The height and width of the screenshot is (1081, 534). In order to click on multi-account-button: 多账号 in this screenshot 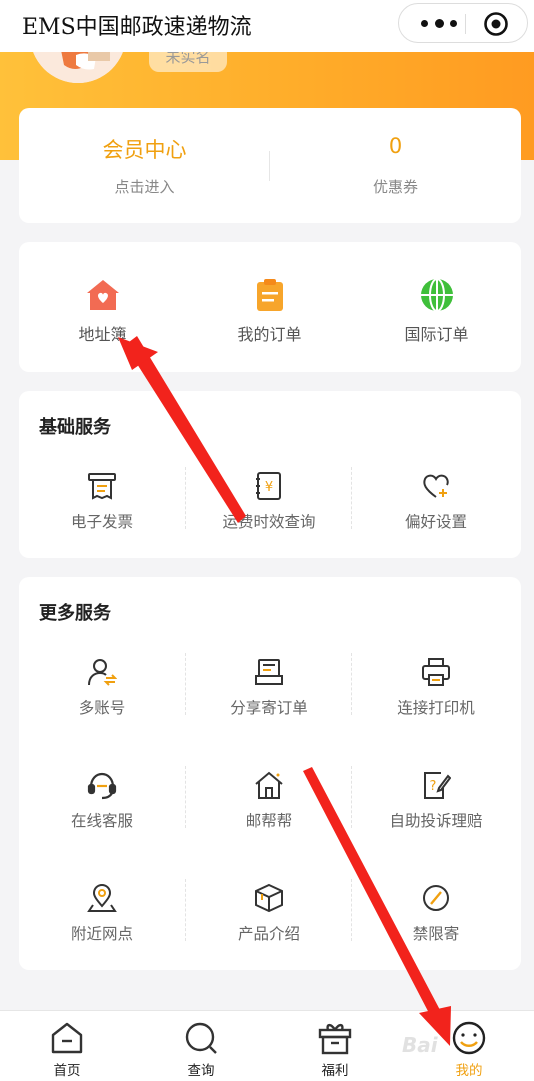, I will do `click(102, 687)`.